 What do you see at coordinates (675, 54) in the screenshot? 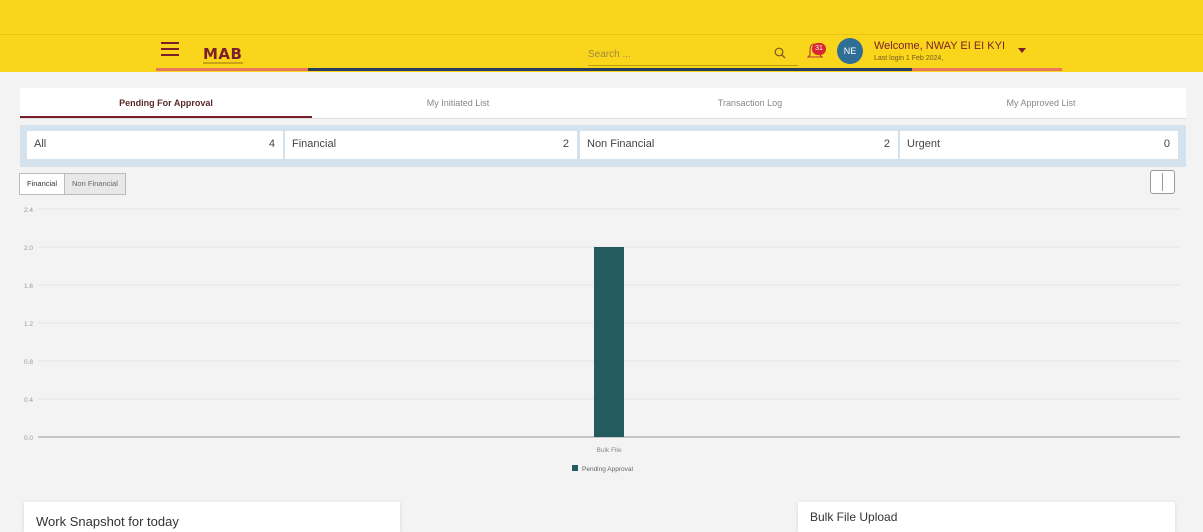
I see `search-input` at bounding box center [675, 54].